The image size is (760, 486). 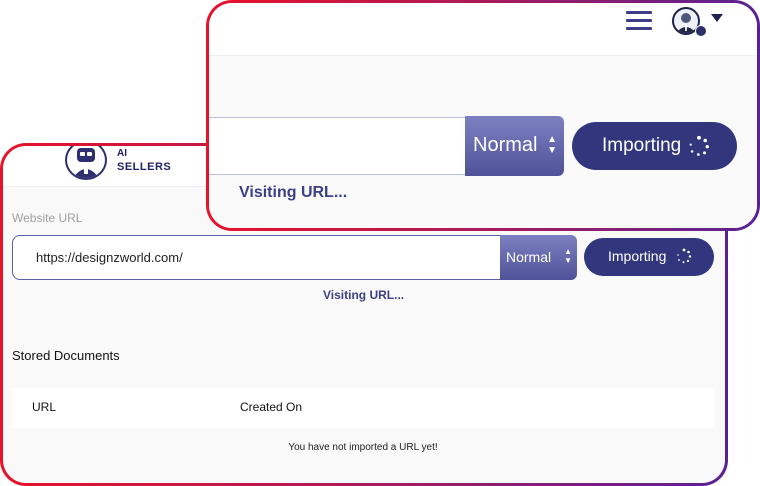 I want to click on import-button-label: Importing, so click(x=637, y=256).